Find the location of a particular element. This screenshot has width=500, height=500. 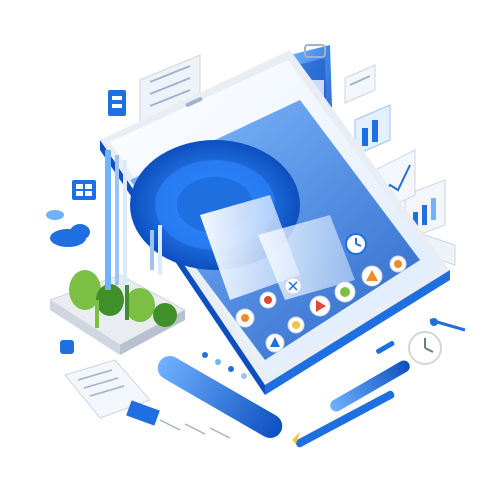

home-indicator is located at coordinates (385, 347).